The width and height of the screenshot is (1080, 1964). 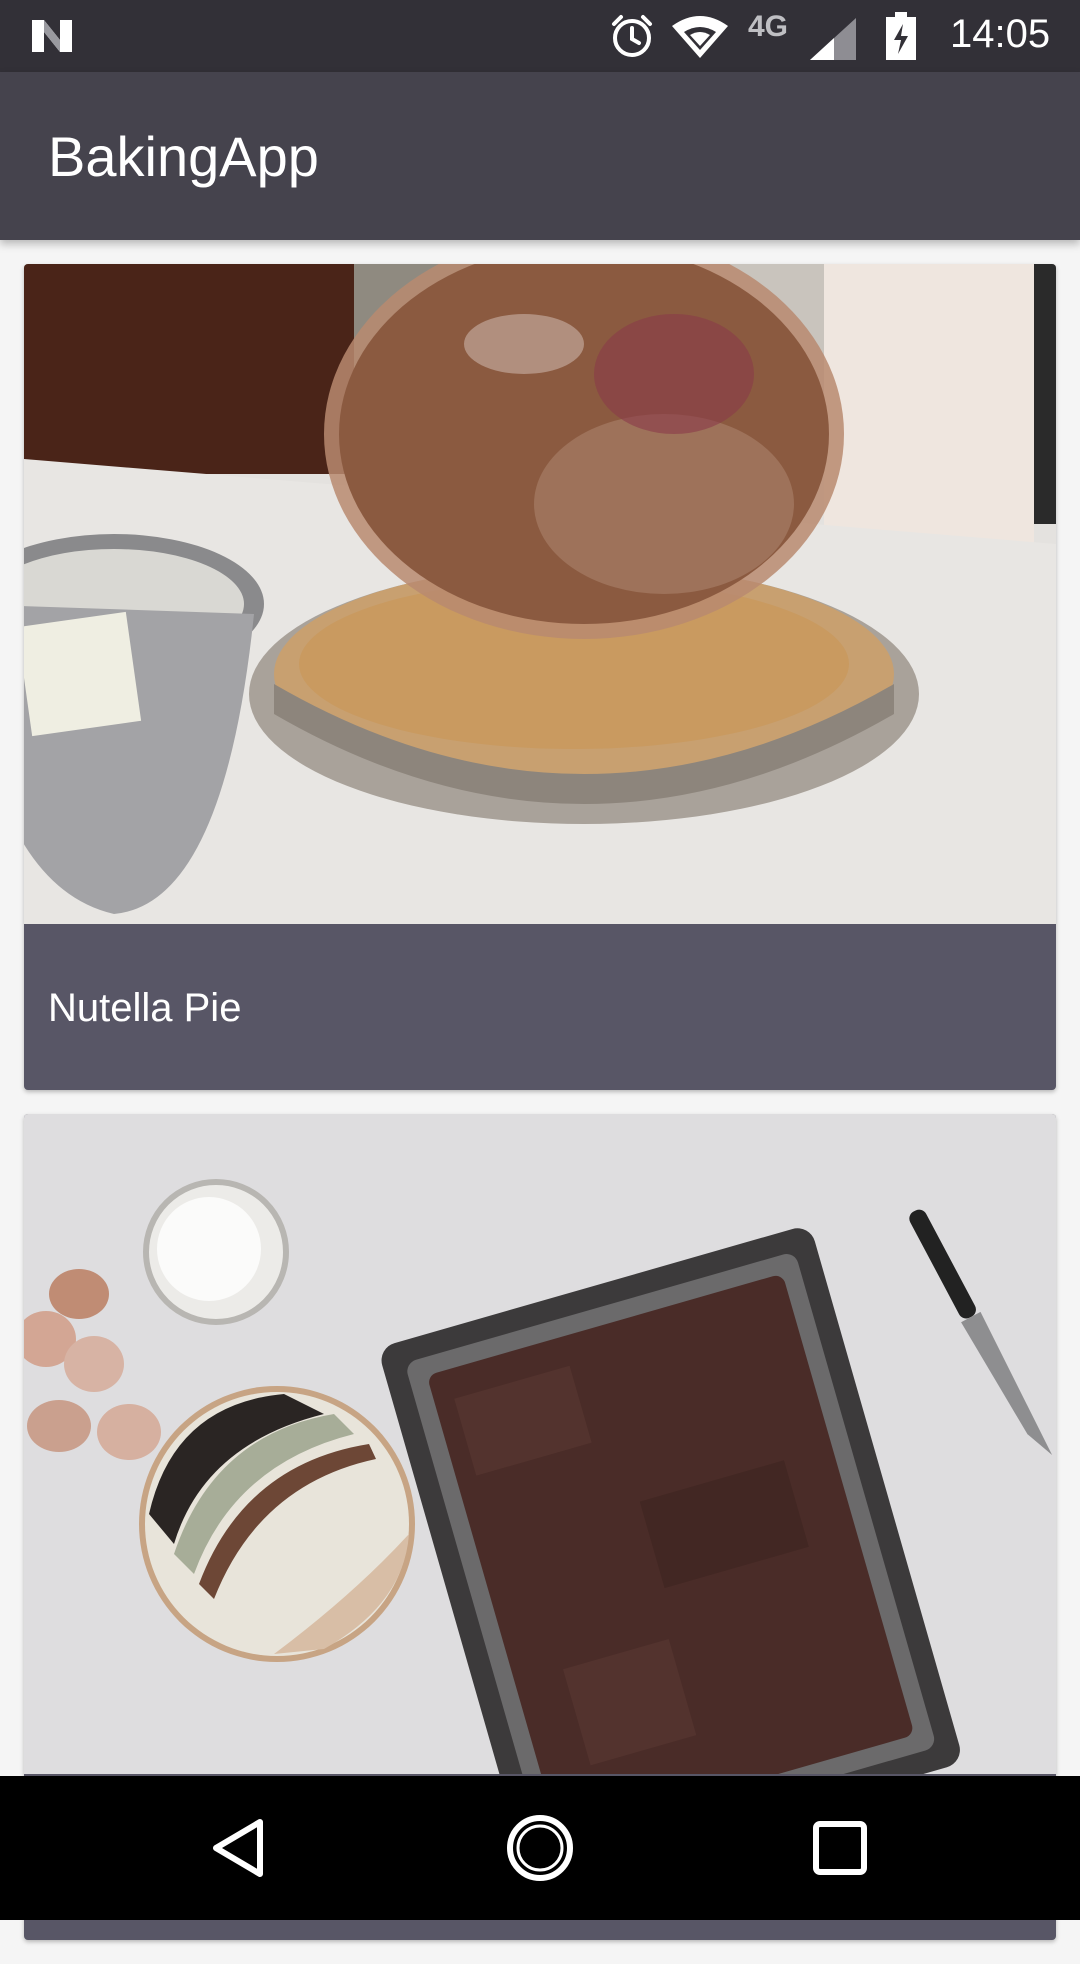 What do you see at coordinates (632, 36) in the screenshot?
I see `alarm-icon` at bounding box center [632, 36].